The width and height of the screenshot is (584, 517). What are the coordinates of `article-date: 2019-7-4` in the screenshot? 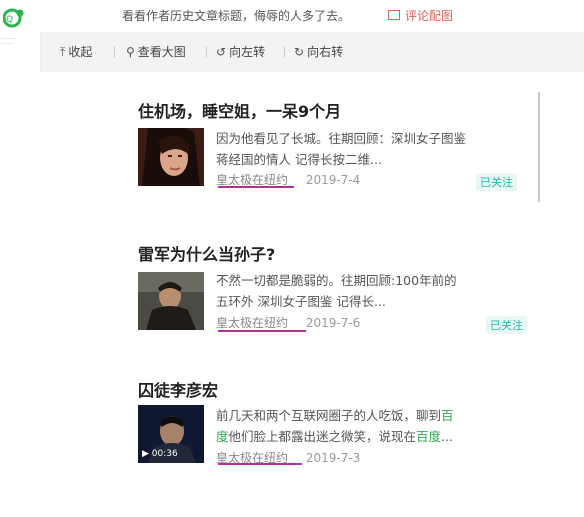 It's located at (333, 180).